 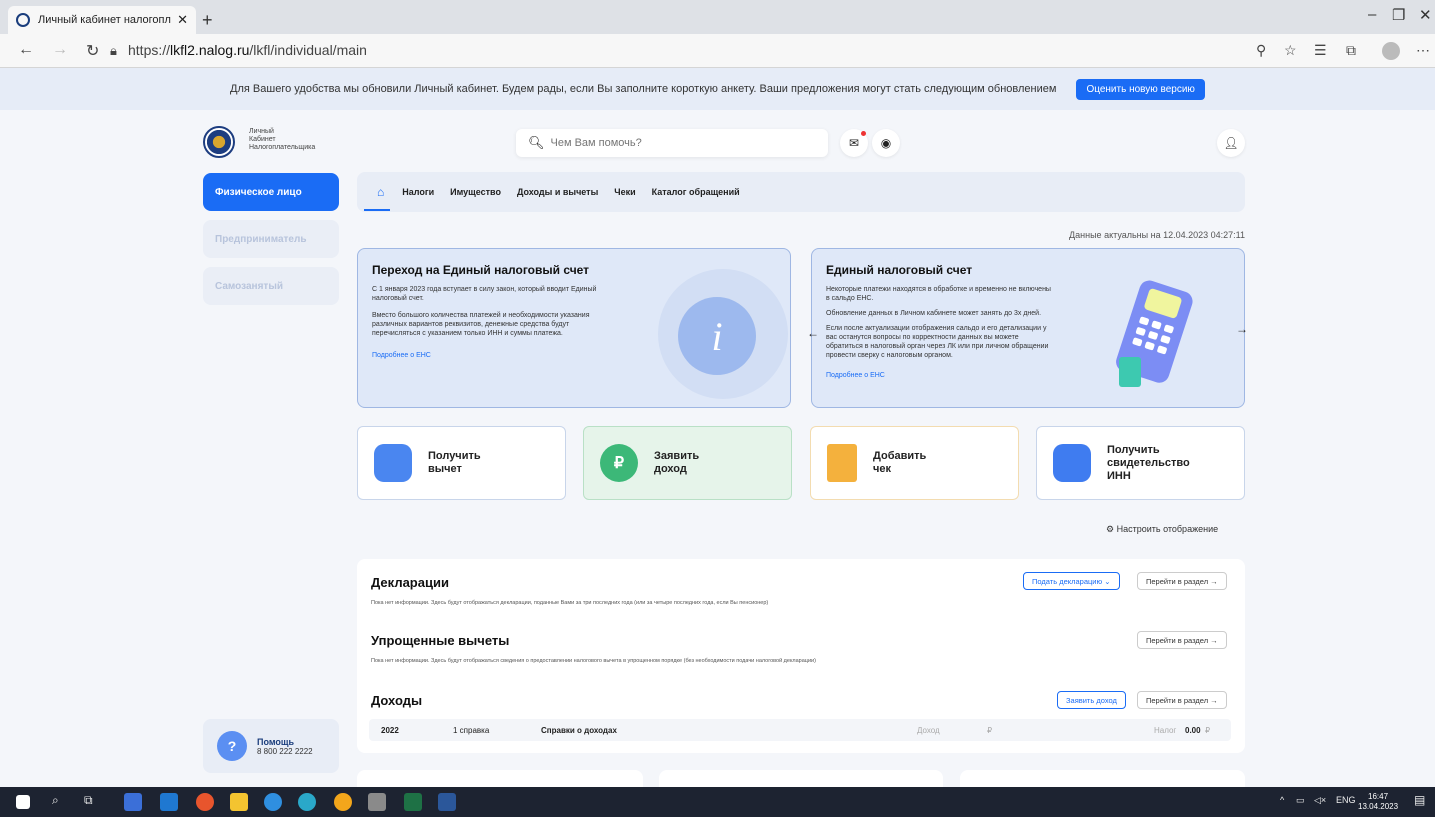 What do you see at coordinates (1182, 700) in the screenshot?
I see `income-go-button: Перейти в раздел →` at bounding box center [1182, 700].